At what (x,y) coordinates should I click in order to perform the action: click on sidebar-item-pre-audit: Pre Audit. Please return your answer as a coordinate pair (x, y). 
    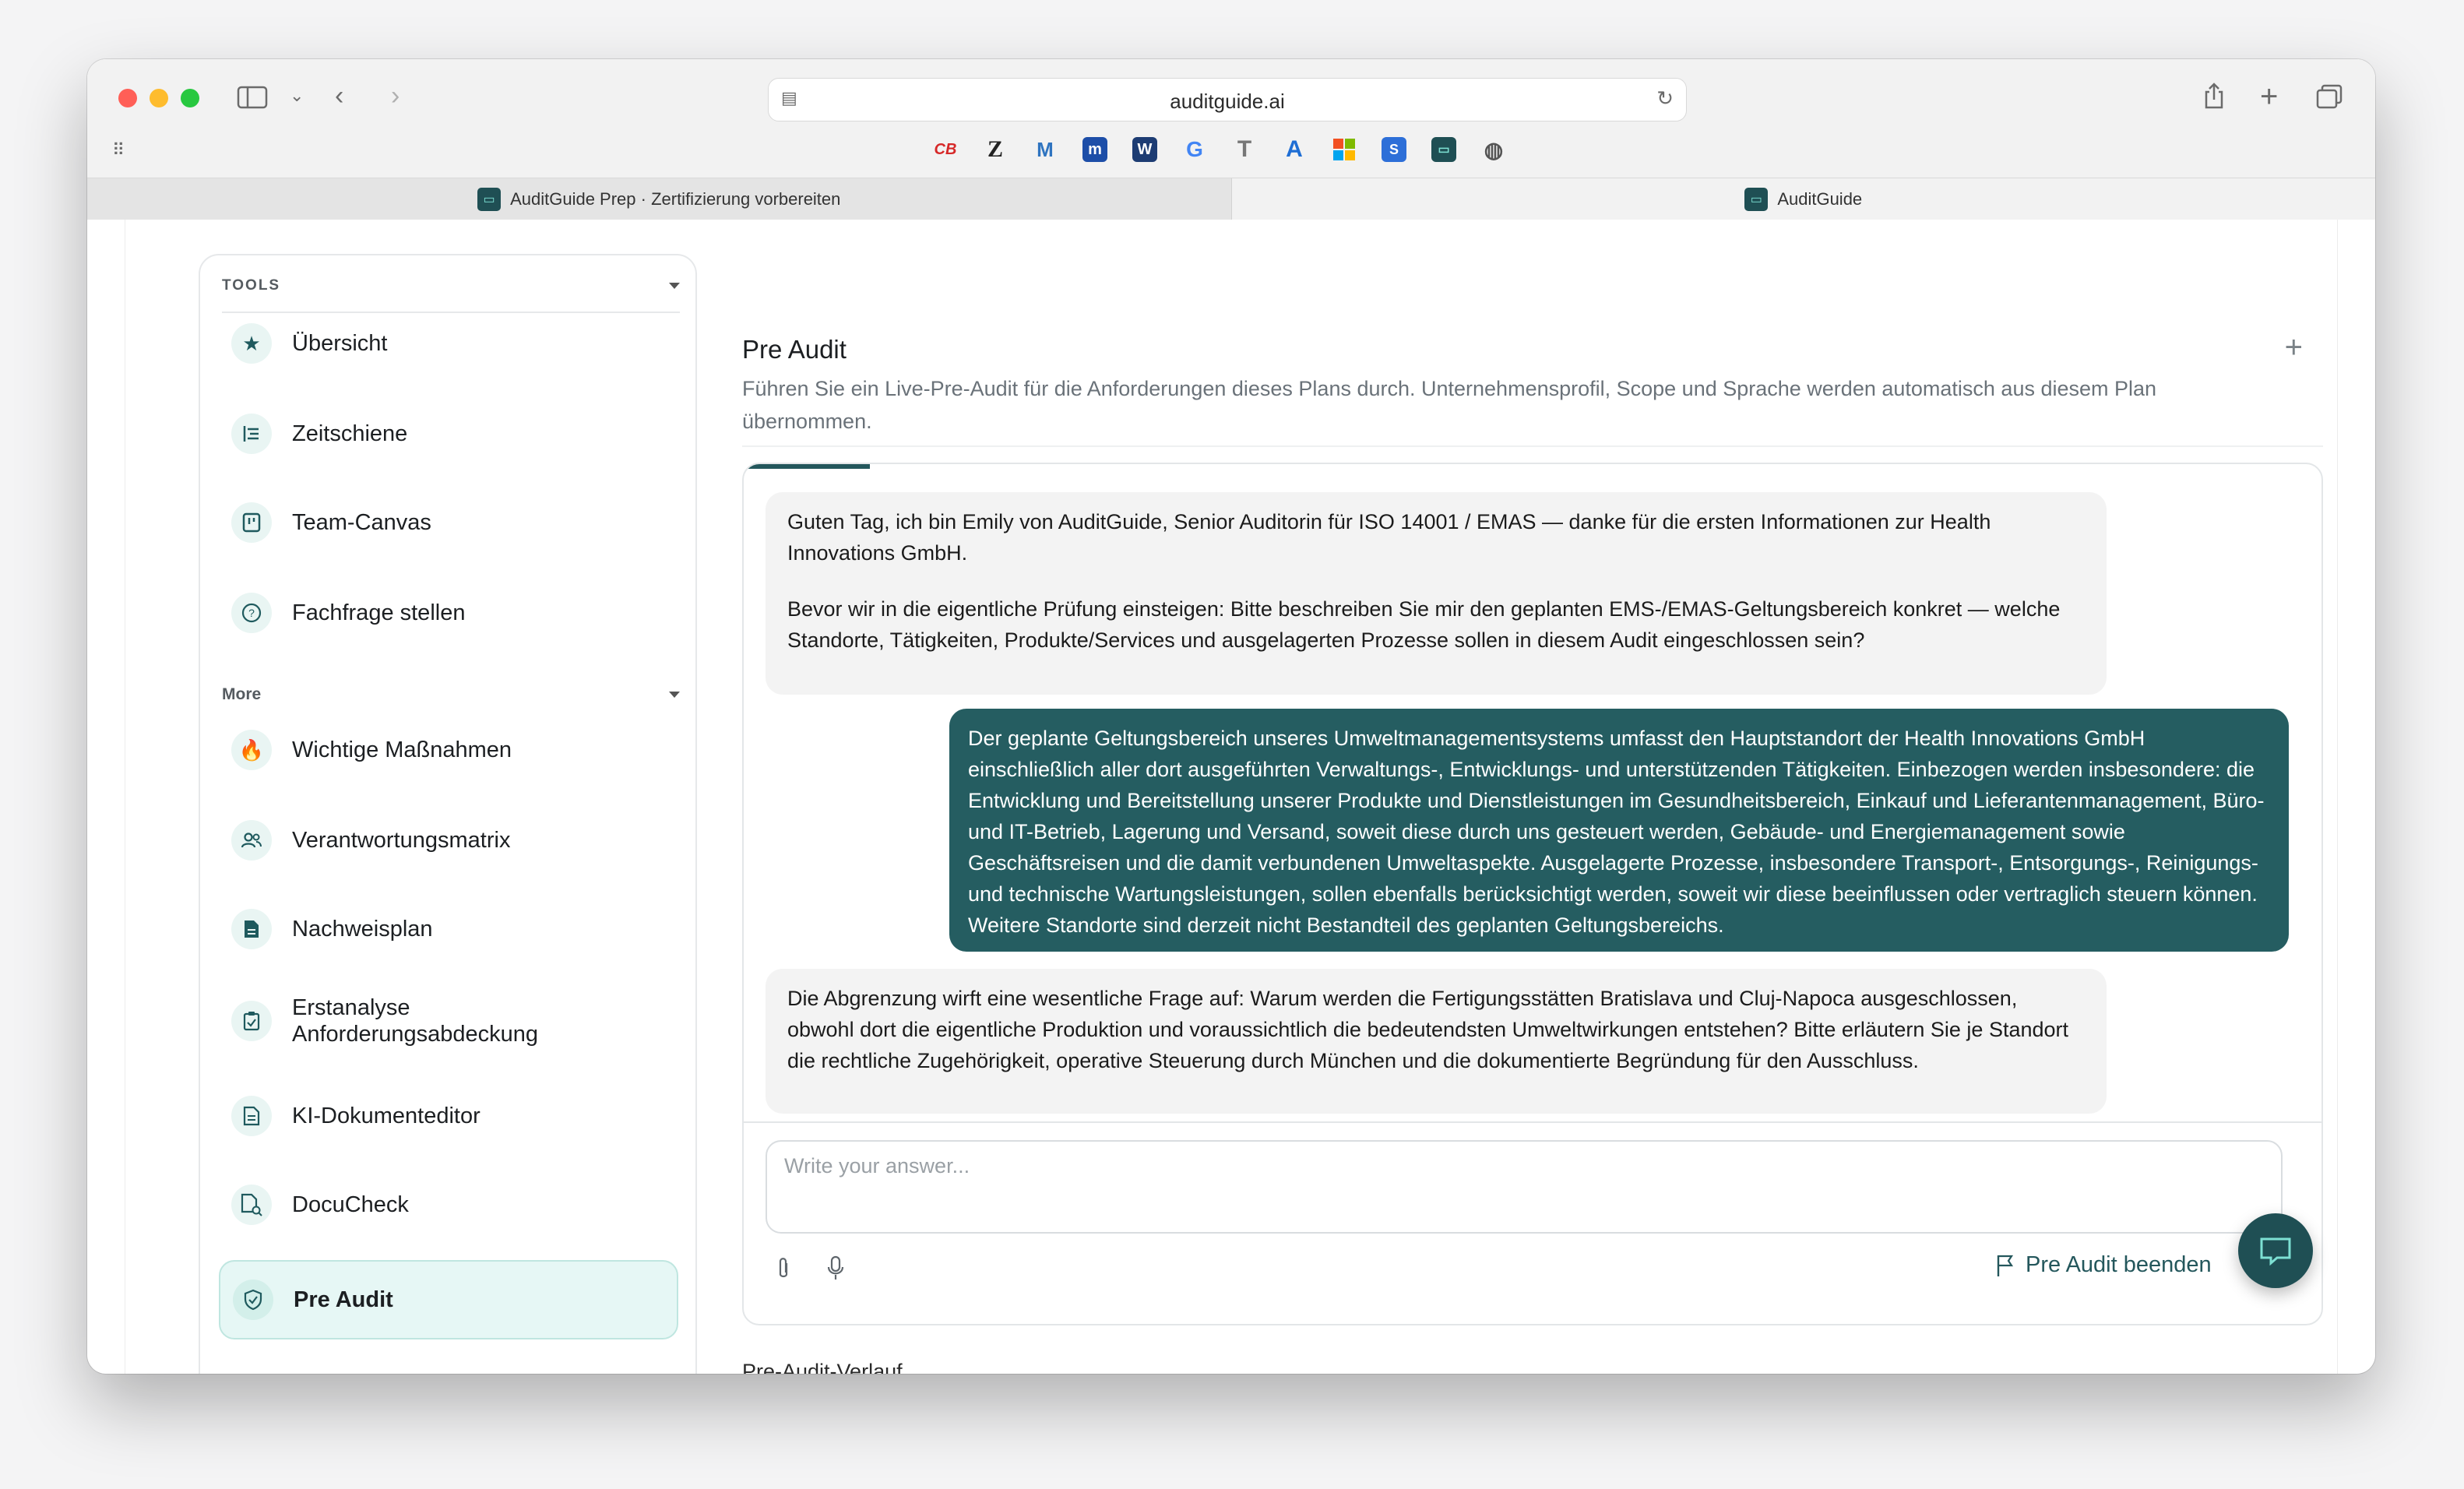
    Looking at the image, I should click on (448, 1300).